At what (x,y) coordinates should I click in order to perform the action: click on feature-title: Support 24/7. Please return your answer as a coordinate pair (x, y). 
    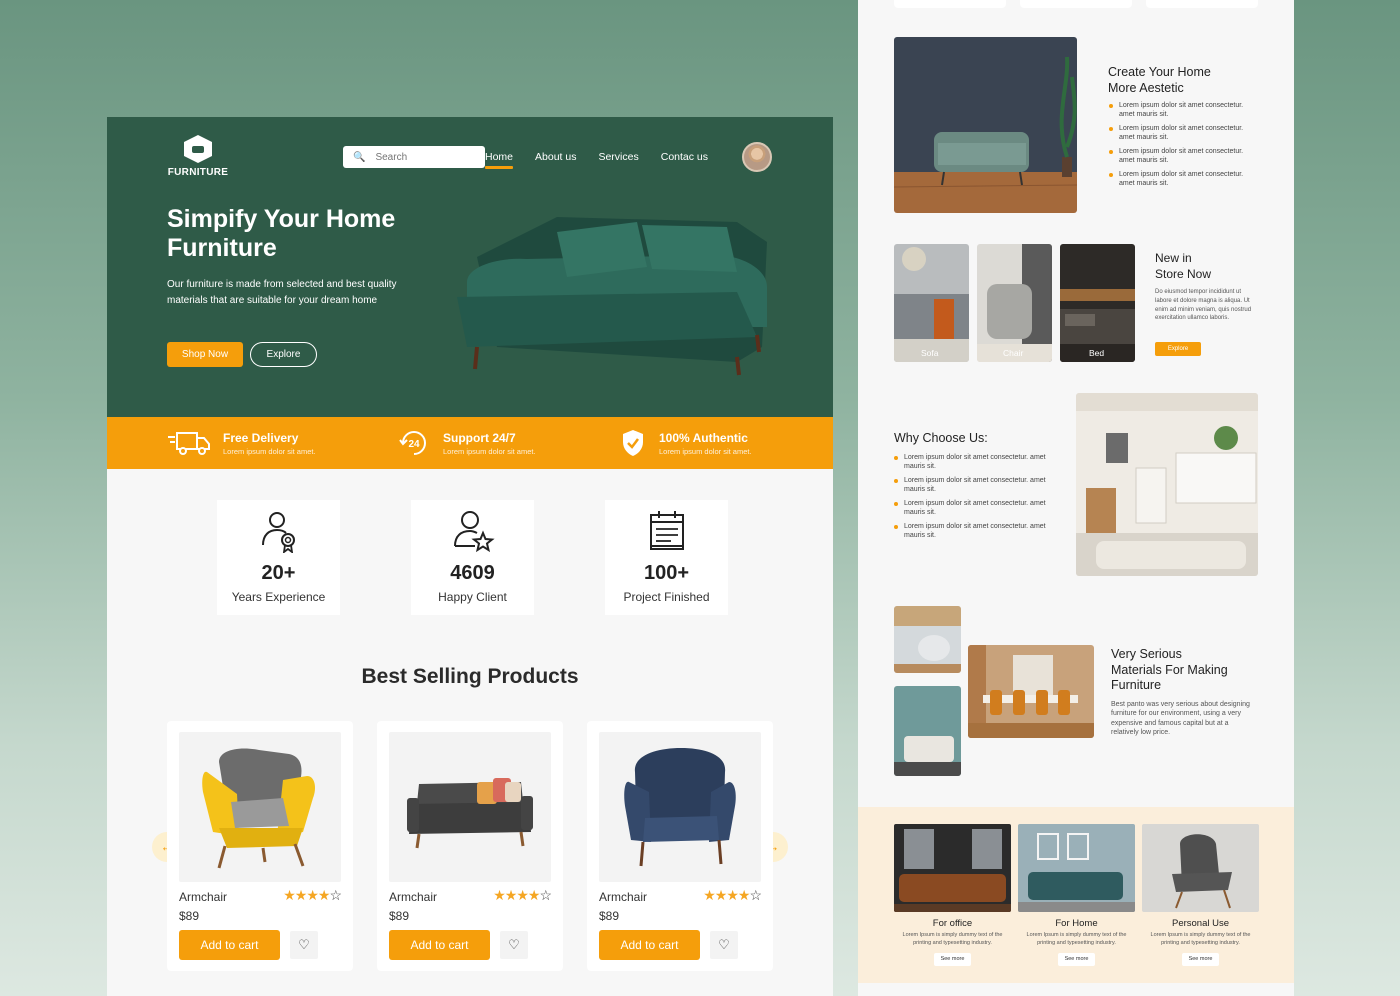
    Looking at the image, I should click on (479, 437).